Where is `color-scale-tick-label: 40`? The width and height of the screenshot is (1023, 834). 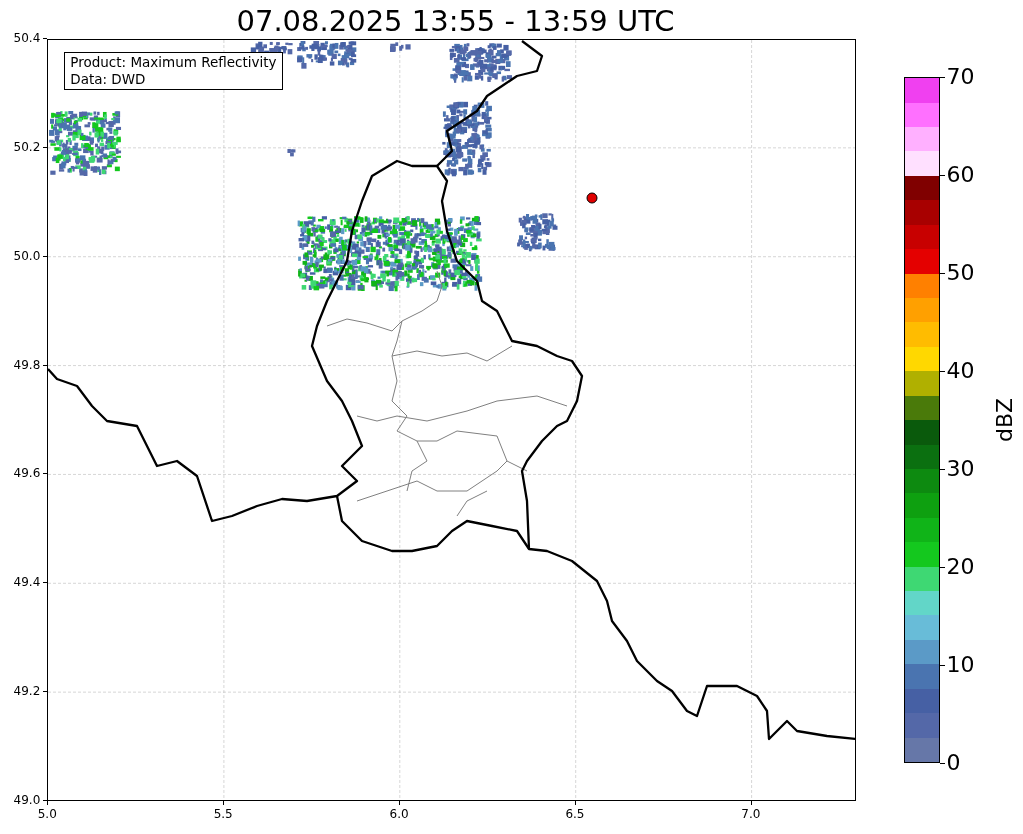 color-scale-tick-label: 40 is located at coordinates (960, 371).